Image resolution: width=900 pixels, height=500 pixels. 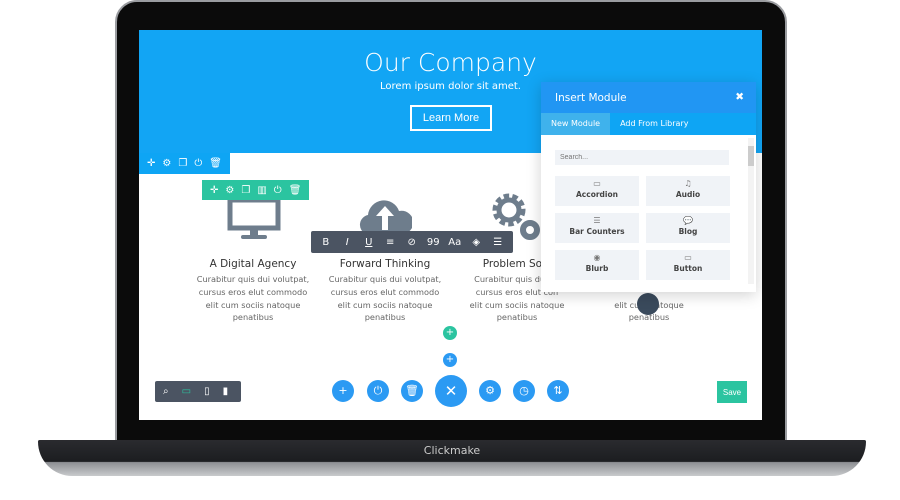 I want to click on hero-title: Our Company, so click(x=450, y=62).